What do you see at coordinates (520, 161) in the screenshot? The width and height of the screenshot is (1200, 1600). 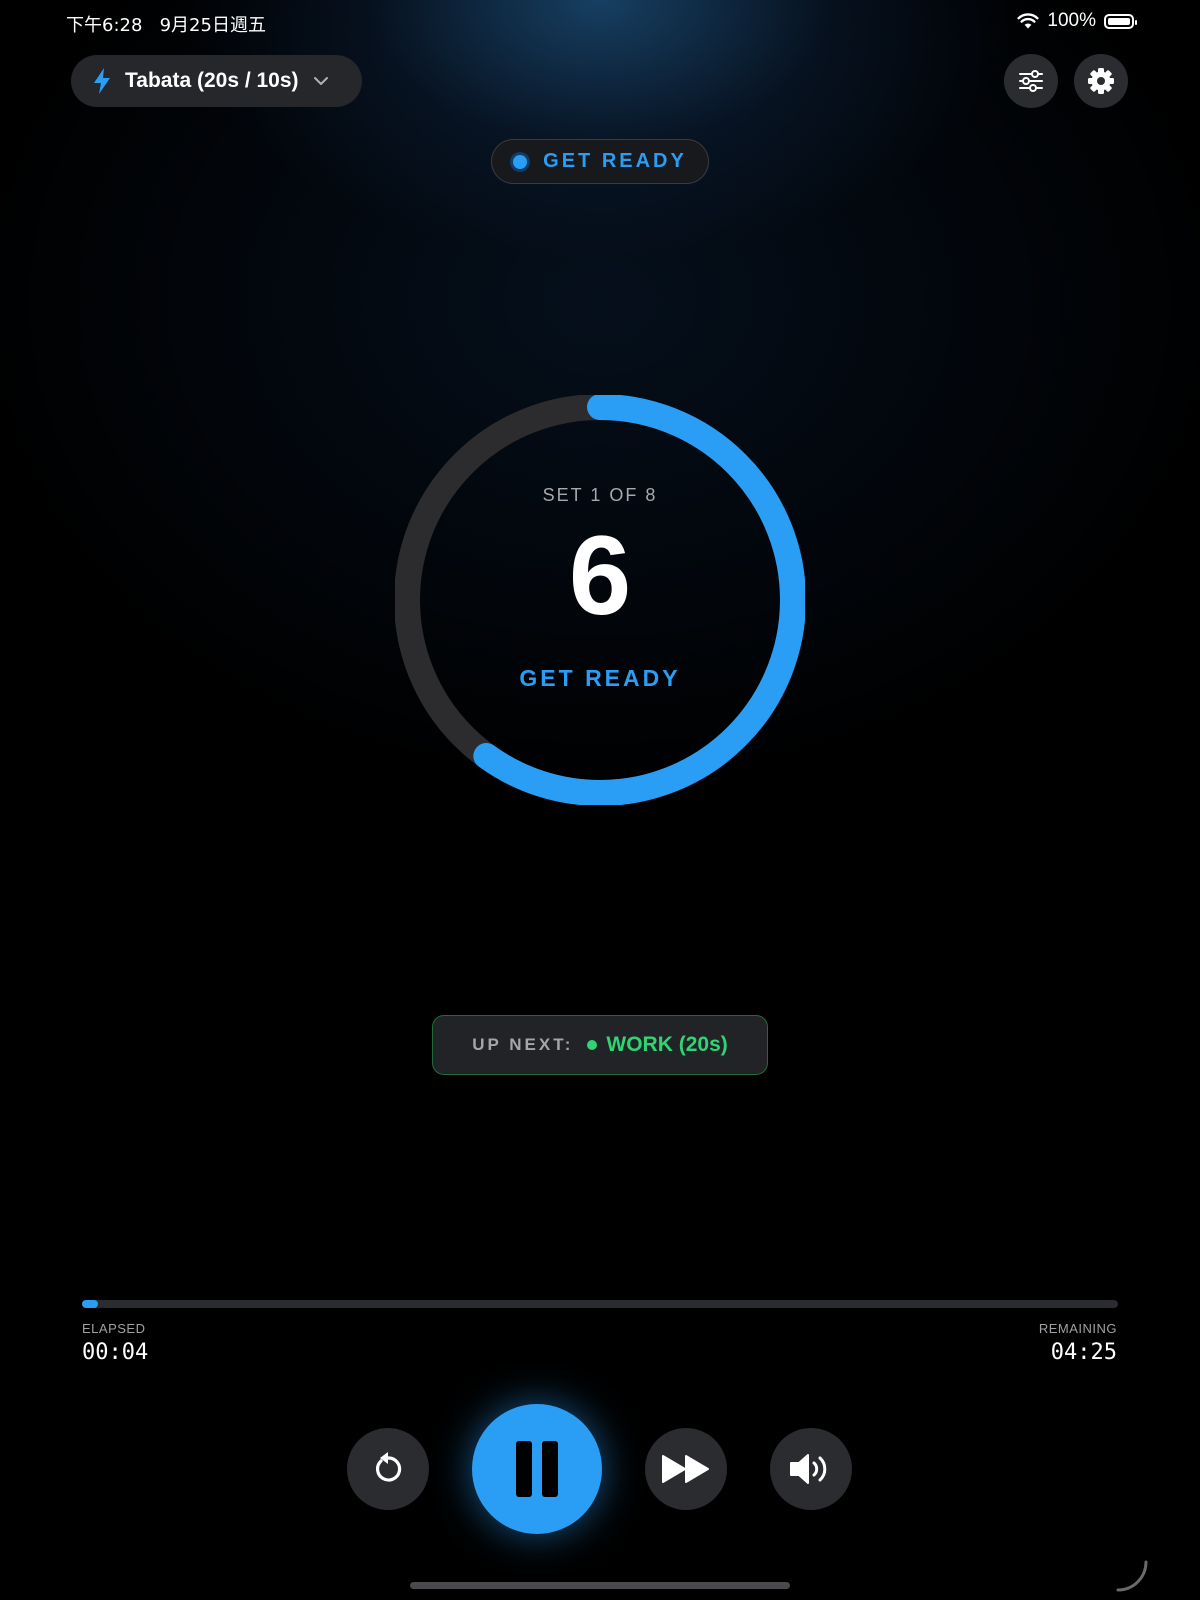 I see `phase-dot-icon` at bounding box center [520, 161].